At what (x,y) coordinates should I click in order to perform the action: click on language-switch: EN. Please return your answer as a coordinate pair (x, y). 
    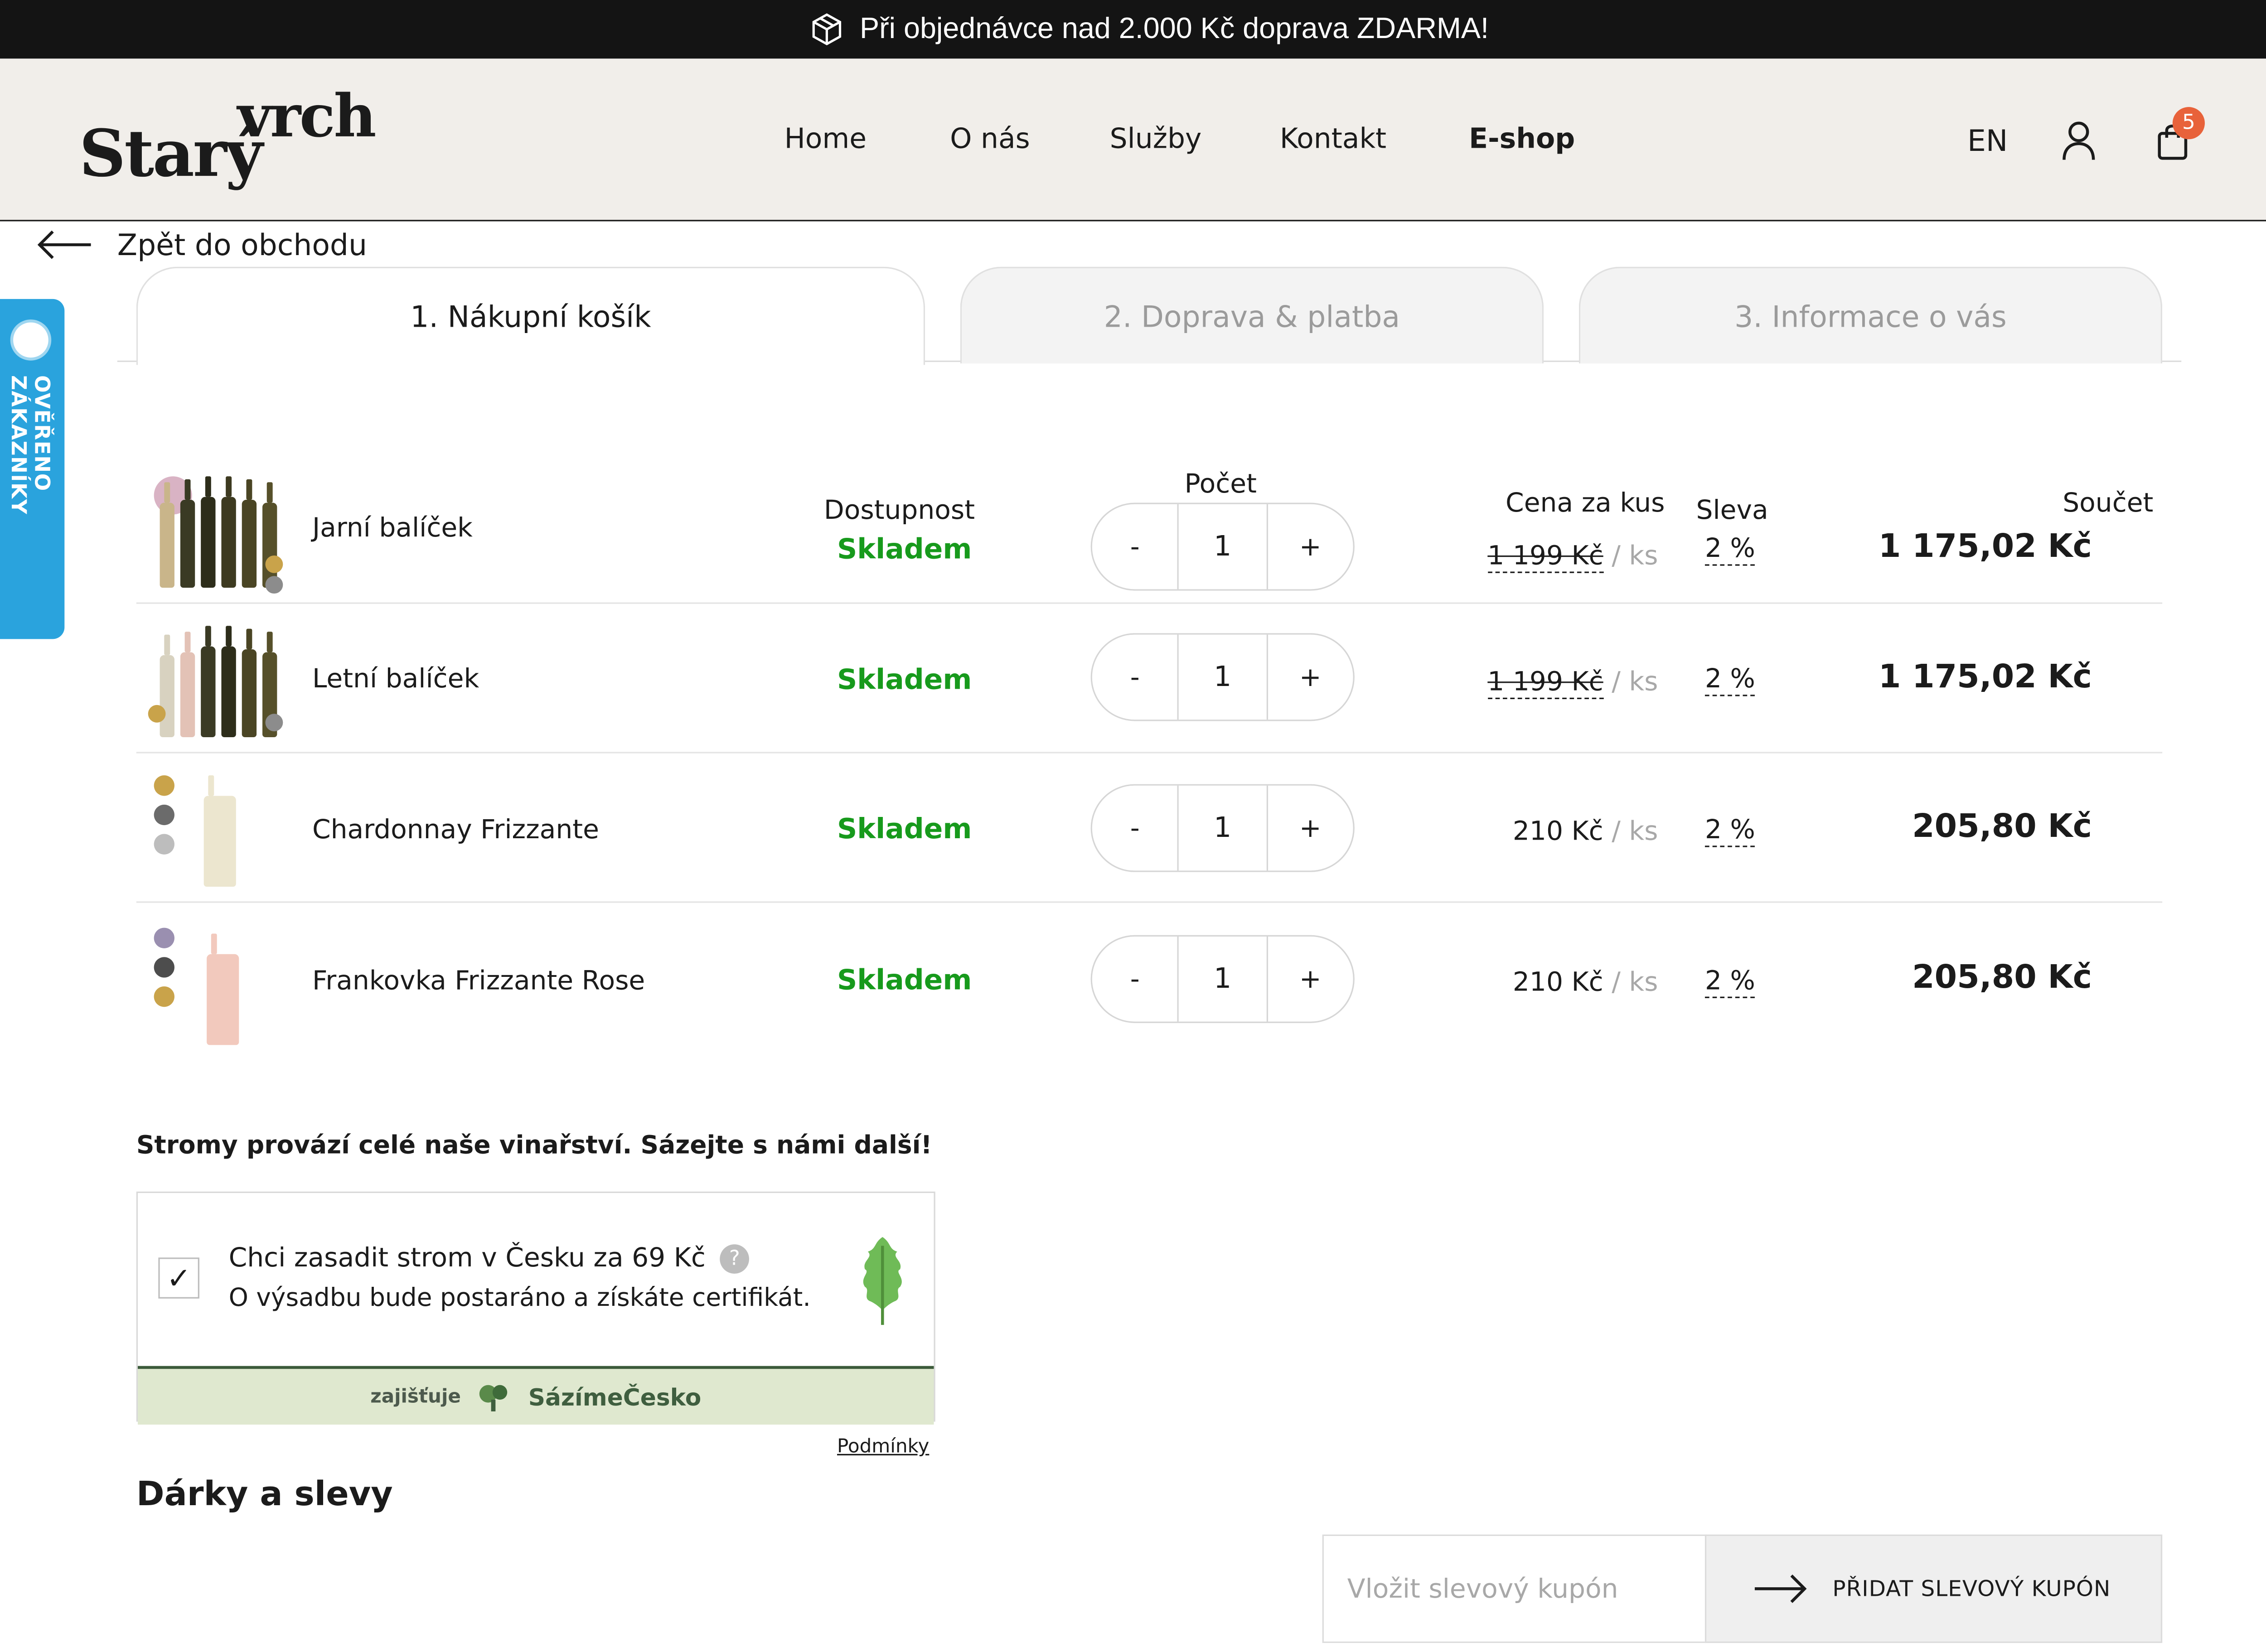
    Looking at the image, I should click on (1987, 141).